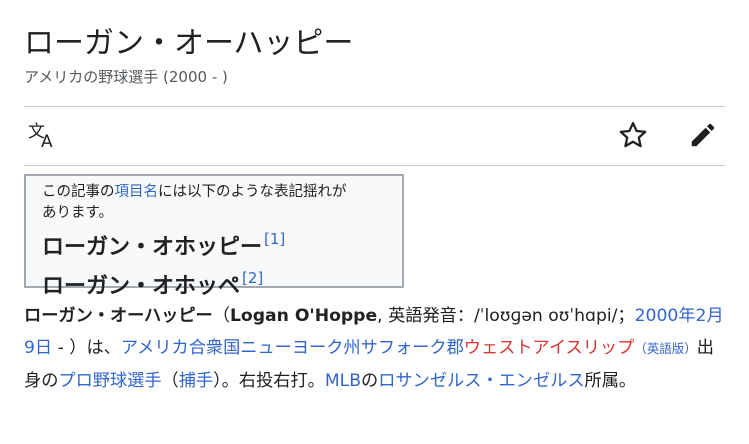 The image size is (749, 444). I want to click on translate-icon: 文 A, so click(43, 135).